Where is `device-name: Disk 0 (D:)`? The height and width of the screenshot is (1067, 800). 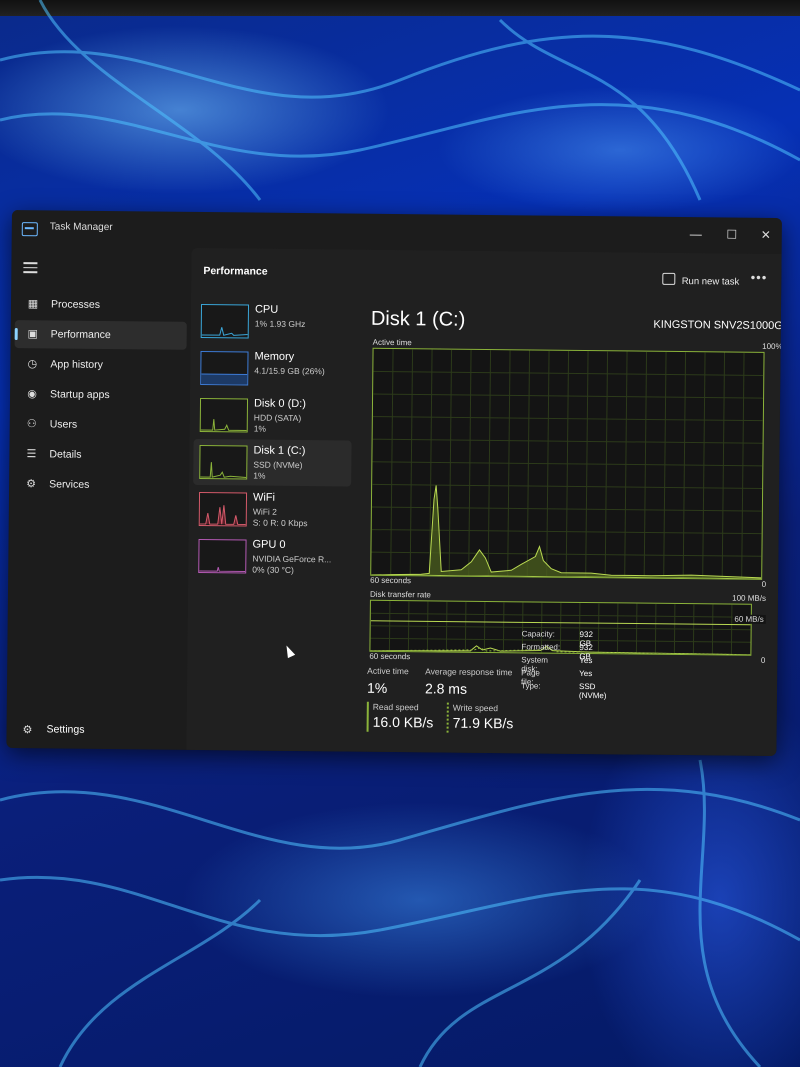
device-name: Disk 0 (D:) is located at coordinates (279, 404).